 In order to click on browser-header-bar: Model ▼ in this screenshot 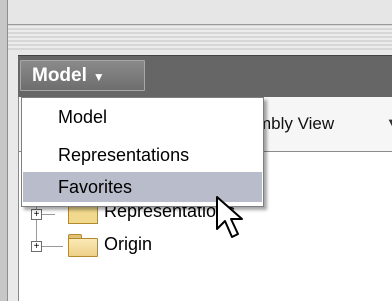, I will do `click(205, 76)`.